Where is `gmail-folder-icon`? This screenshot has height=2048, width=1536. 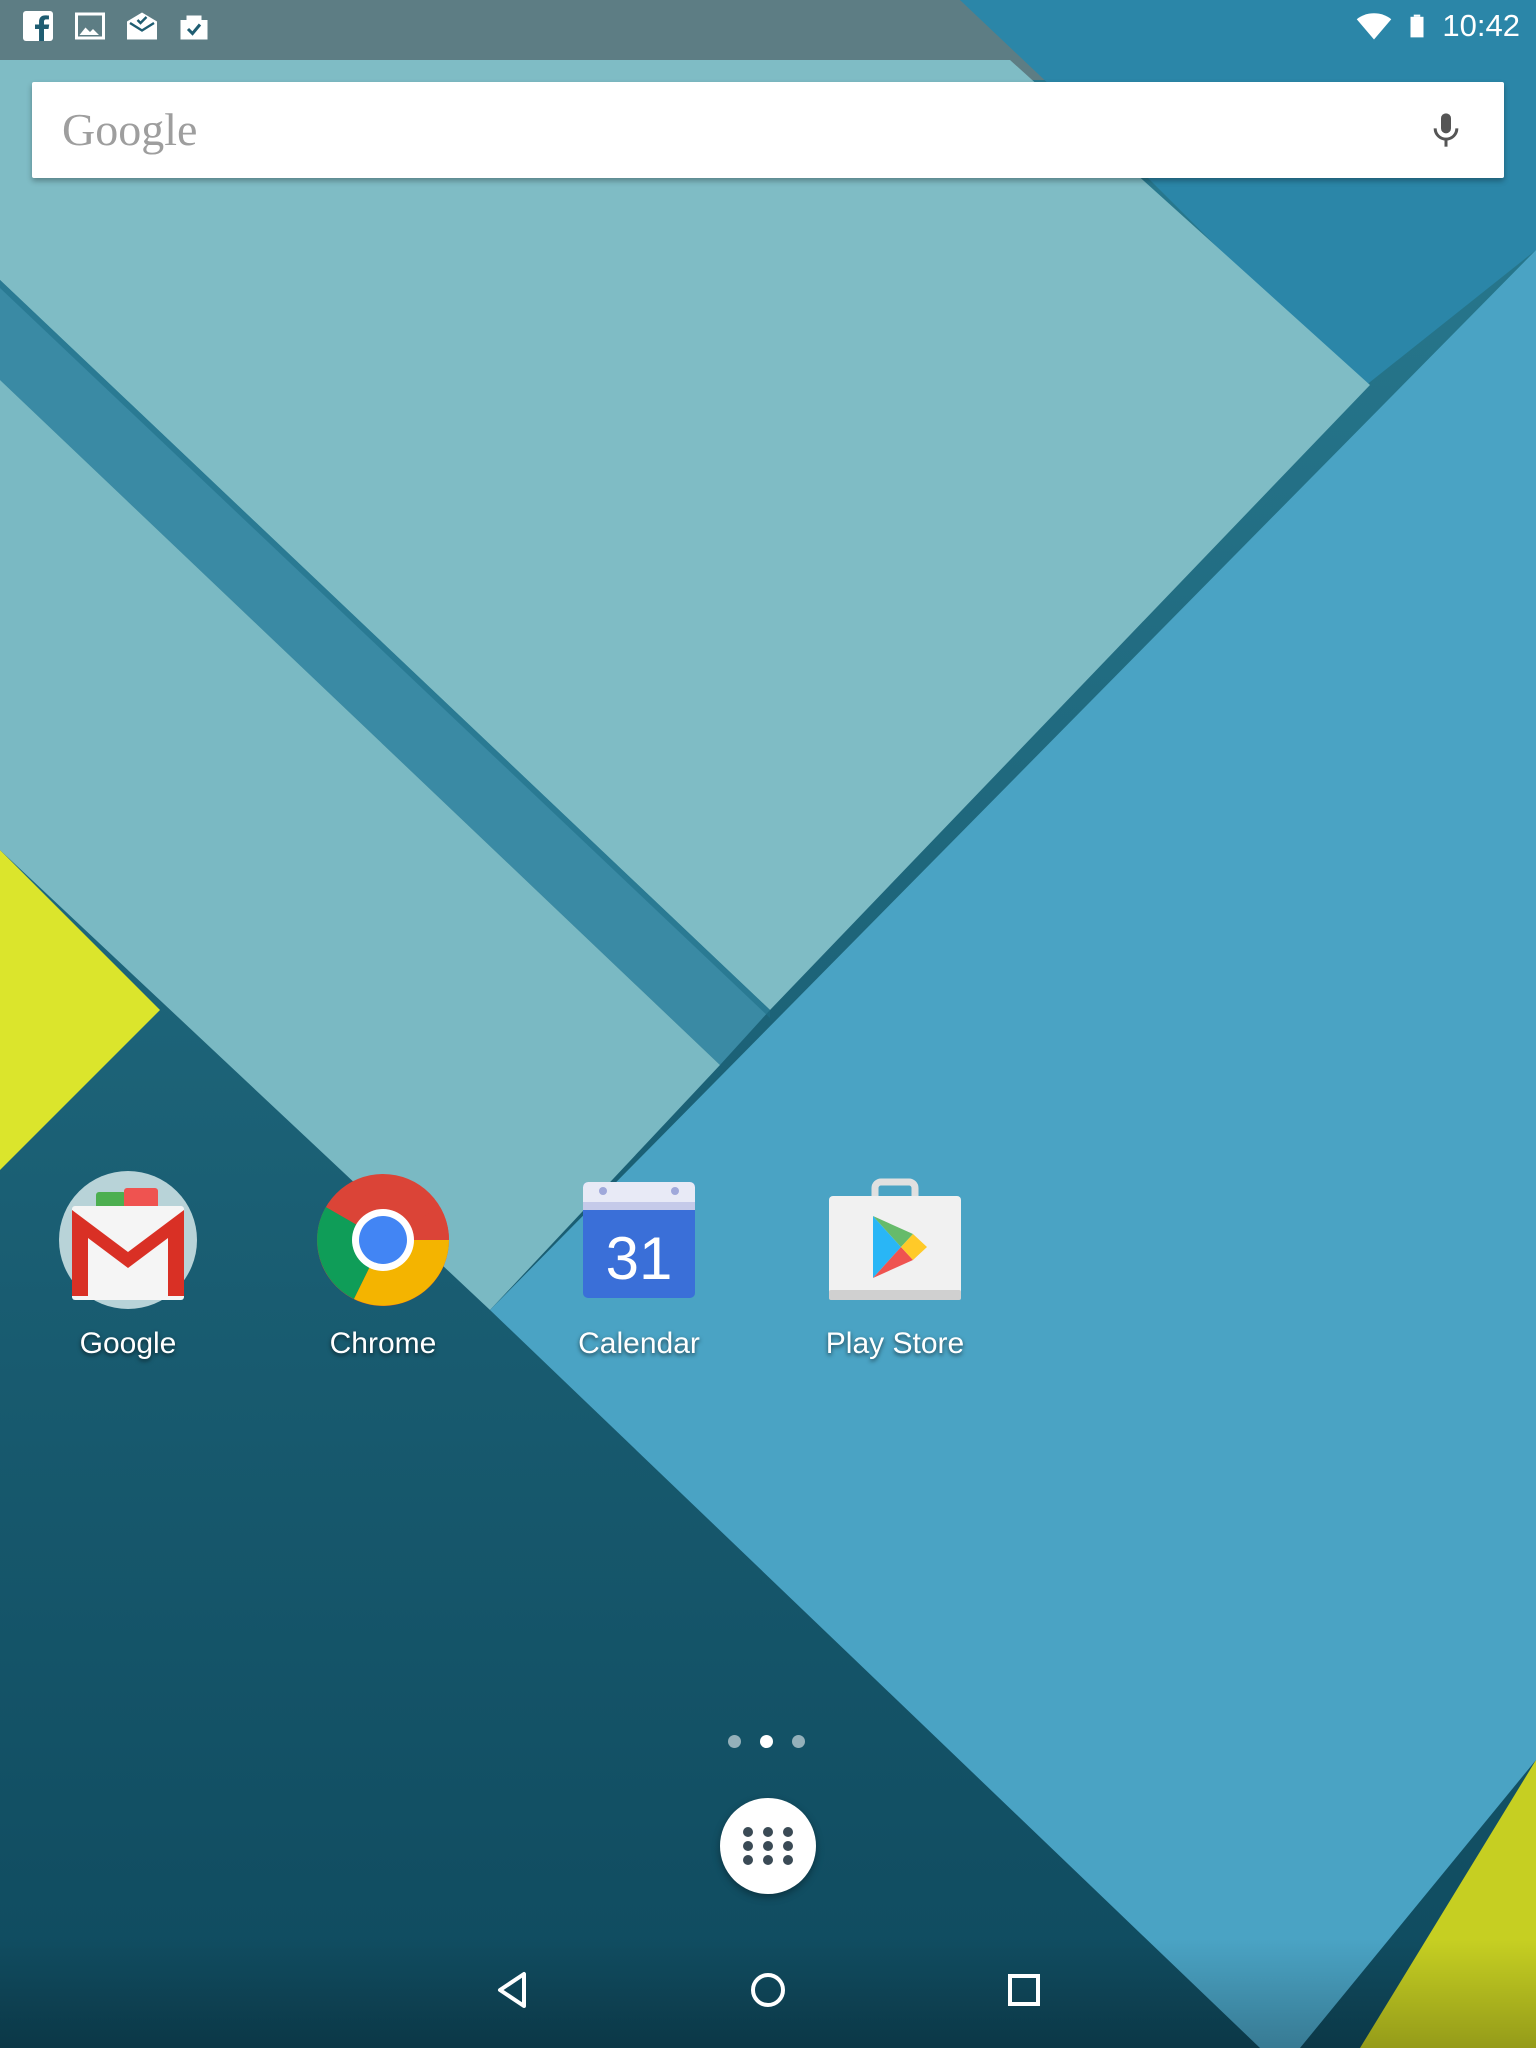 gmail-folder-icon is located at coordinates (128, 1240).